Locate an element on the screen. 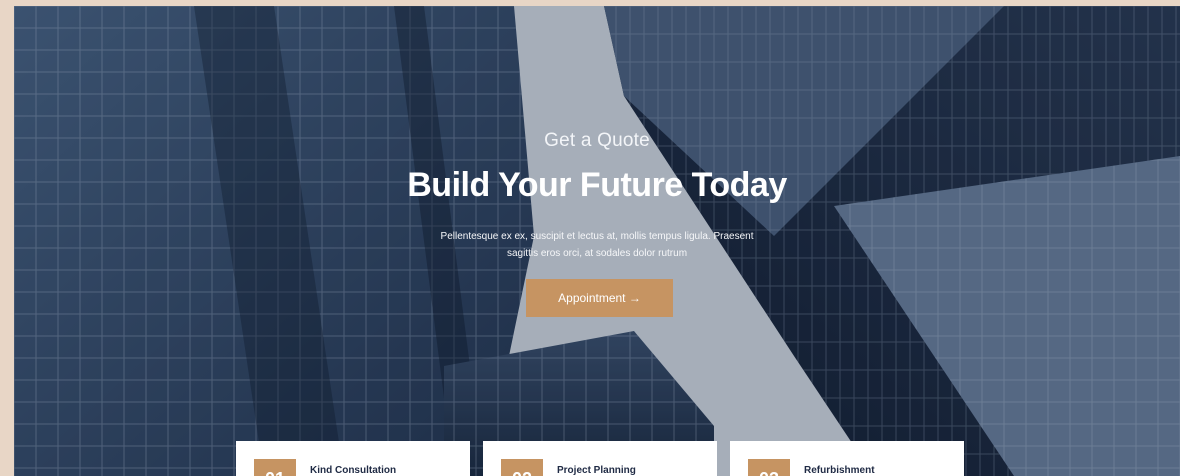  card-title: Refurbishment is located at coordinates (839, 470).